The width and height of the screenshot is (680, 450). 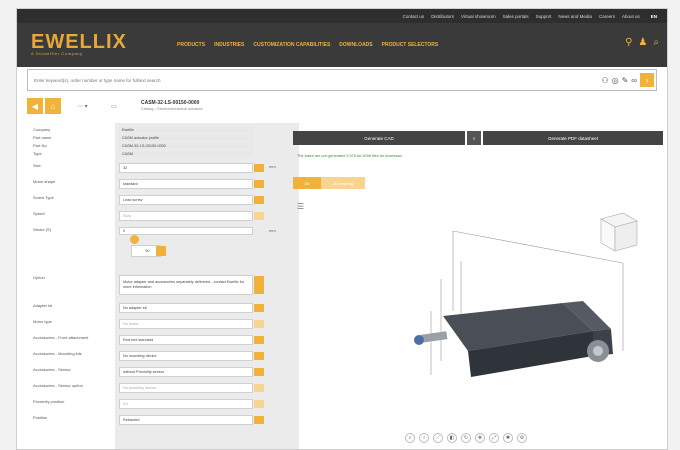 What do you see at coordinates (410, 45) in the screenshot?
I see `nav-product-selectors: PRODUCT SELECTORS` at bounding box center [410, 45].